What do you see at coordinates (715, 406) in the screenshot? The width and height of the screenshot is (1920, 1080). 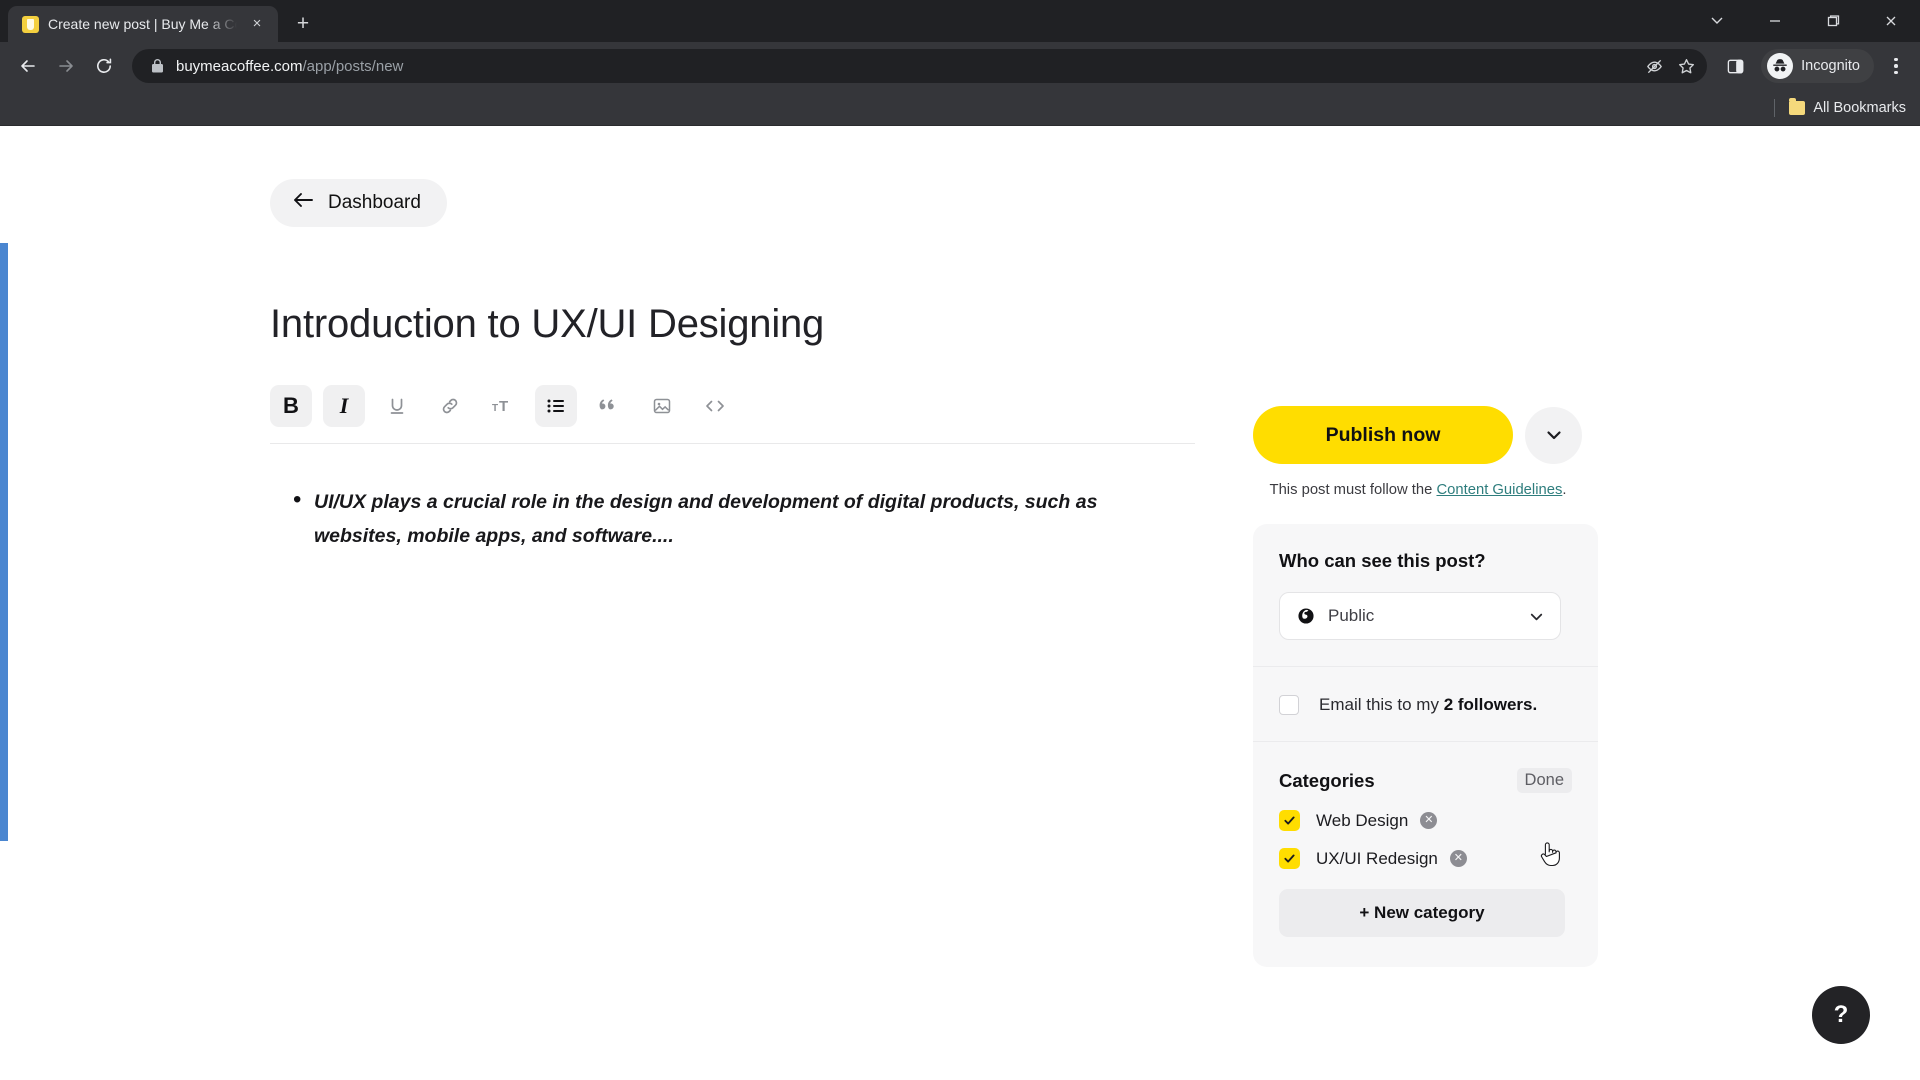 I see `code-button` at bounding box center [715, 406].